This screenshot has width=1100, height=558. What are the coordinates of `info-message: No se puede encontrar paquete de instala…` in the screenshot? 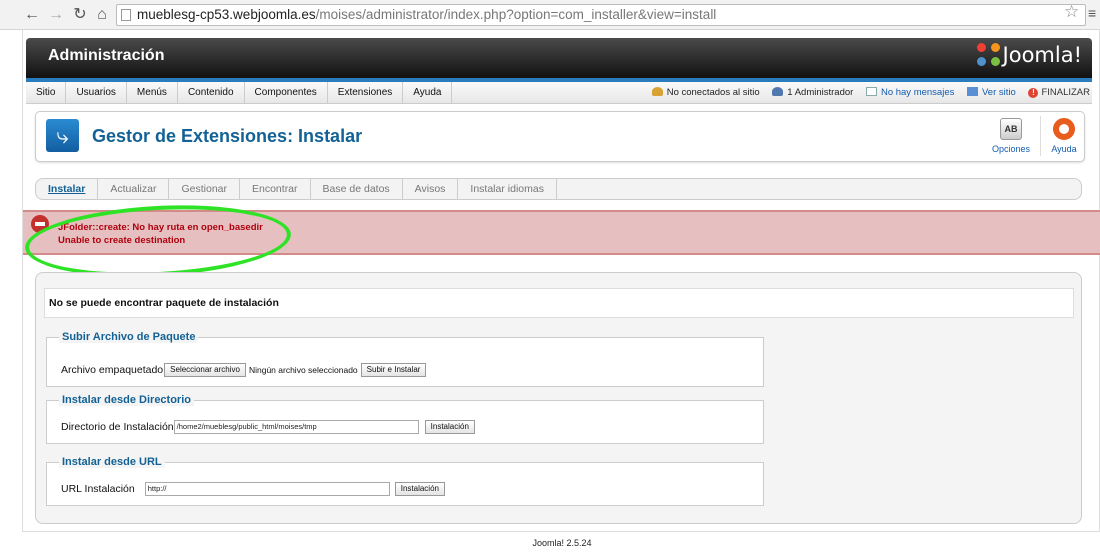 It's located at (559, 303).